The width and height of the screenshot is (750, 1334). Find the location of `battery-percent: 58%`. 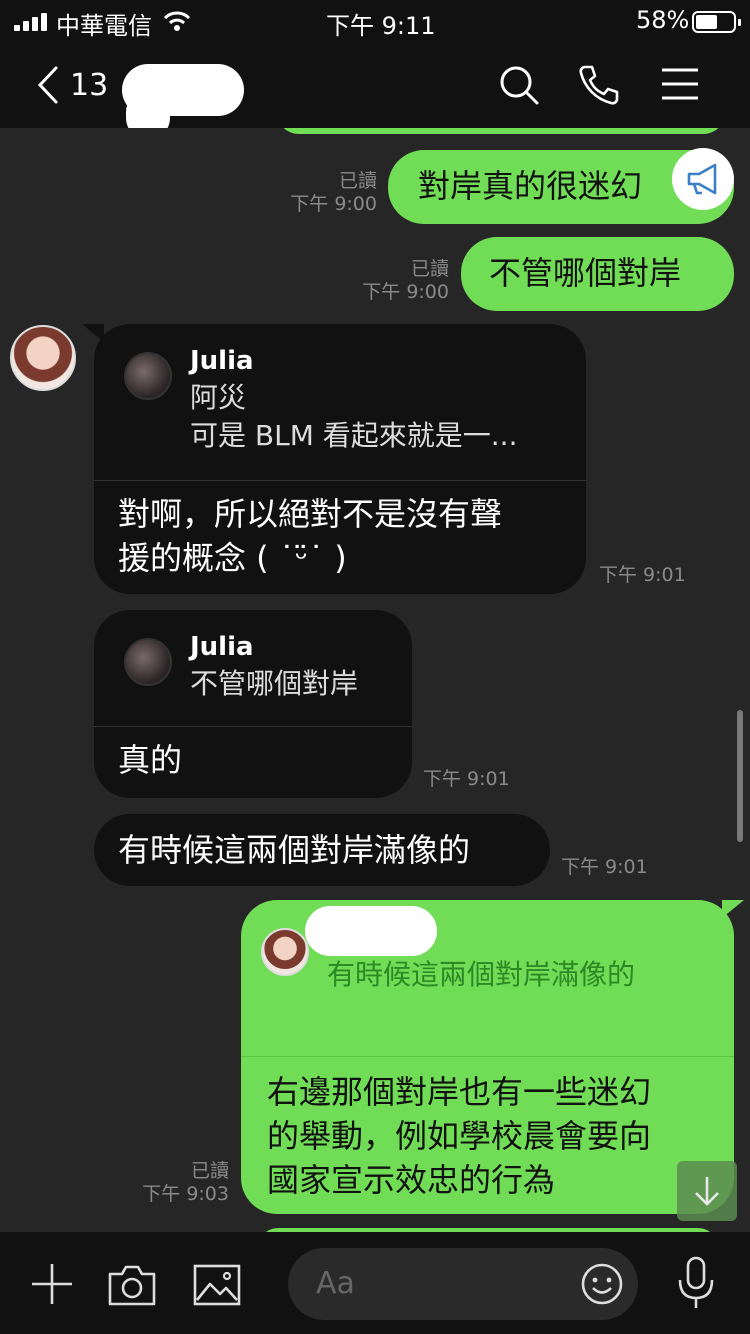

battery-percent: 58% is located at coordinates (663, 20).